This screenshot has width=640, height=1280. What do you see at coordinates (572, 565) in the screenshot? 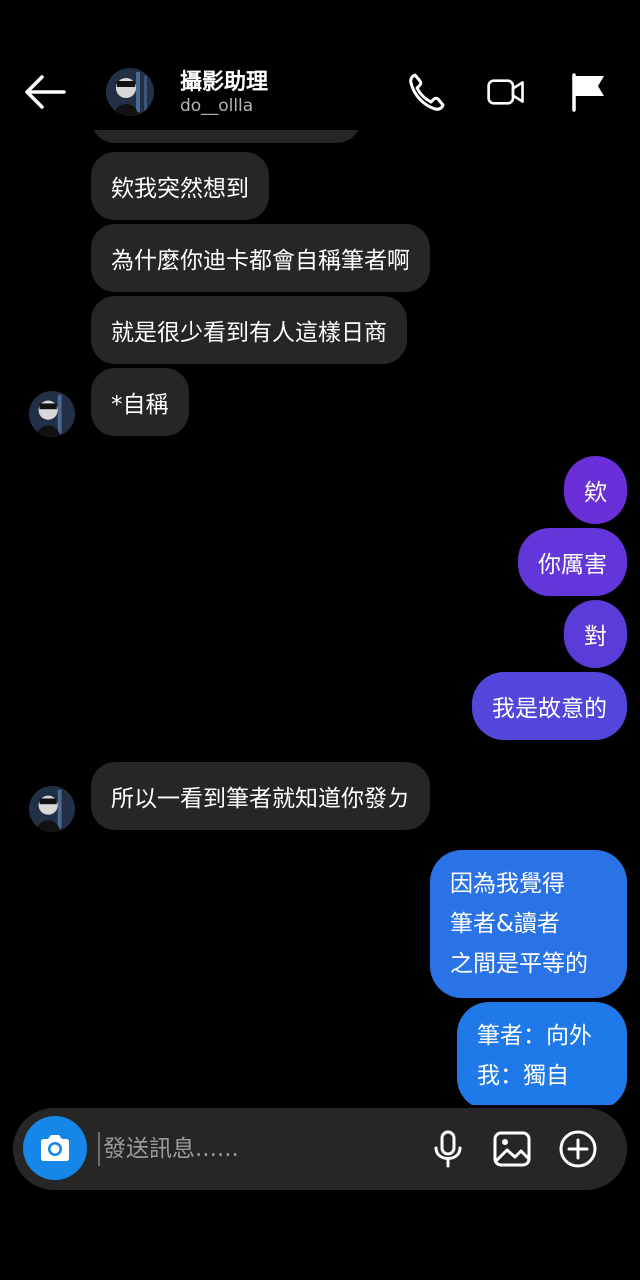
I see `message-text: 你厲害` at bounding box center [572, 565].